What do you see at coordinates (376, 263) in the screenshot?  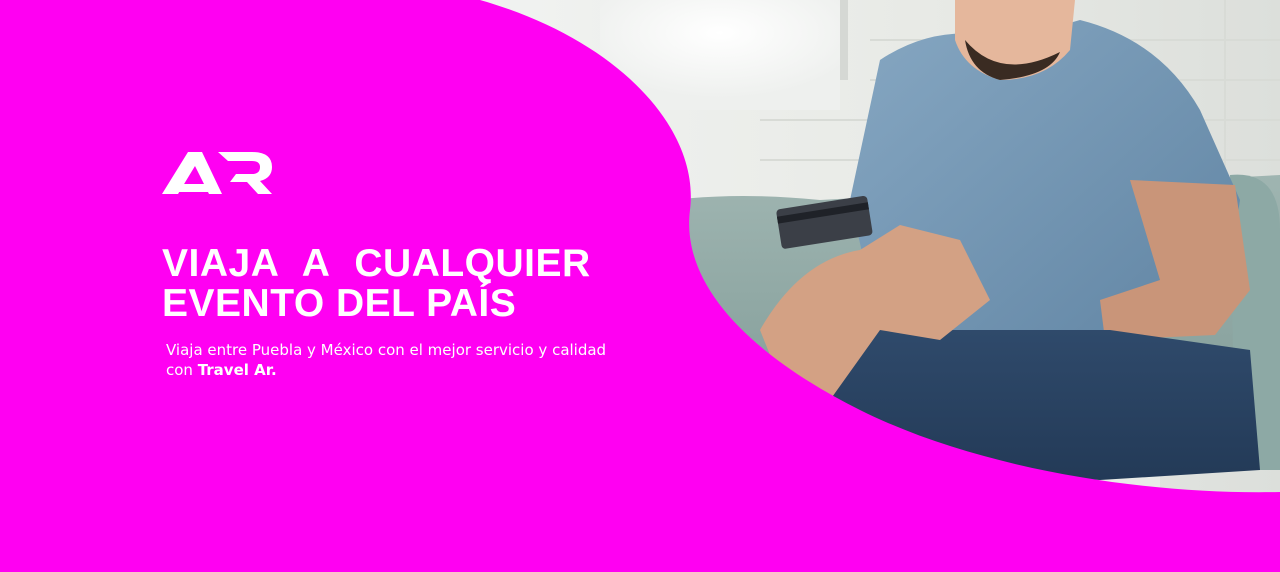 I see `headline-line-1: VIAJA A CUALQUIER` at bounding box center [376, 263].